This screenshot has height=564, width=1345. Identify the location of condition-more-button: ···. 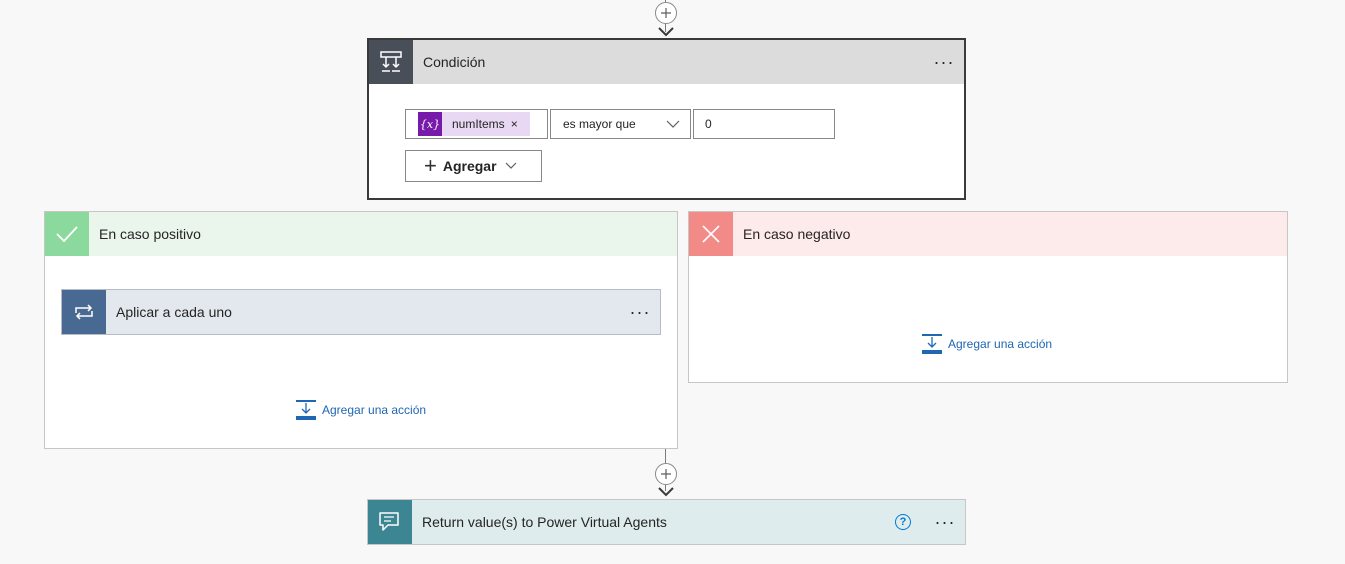
(944, 62).